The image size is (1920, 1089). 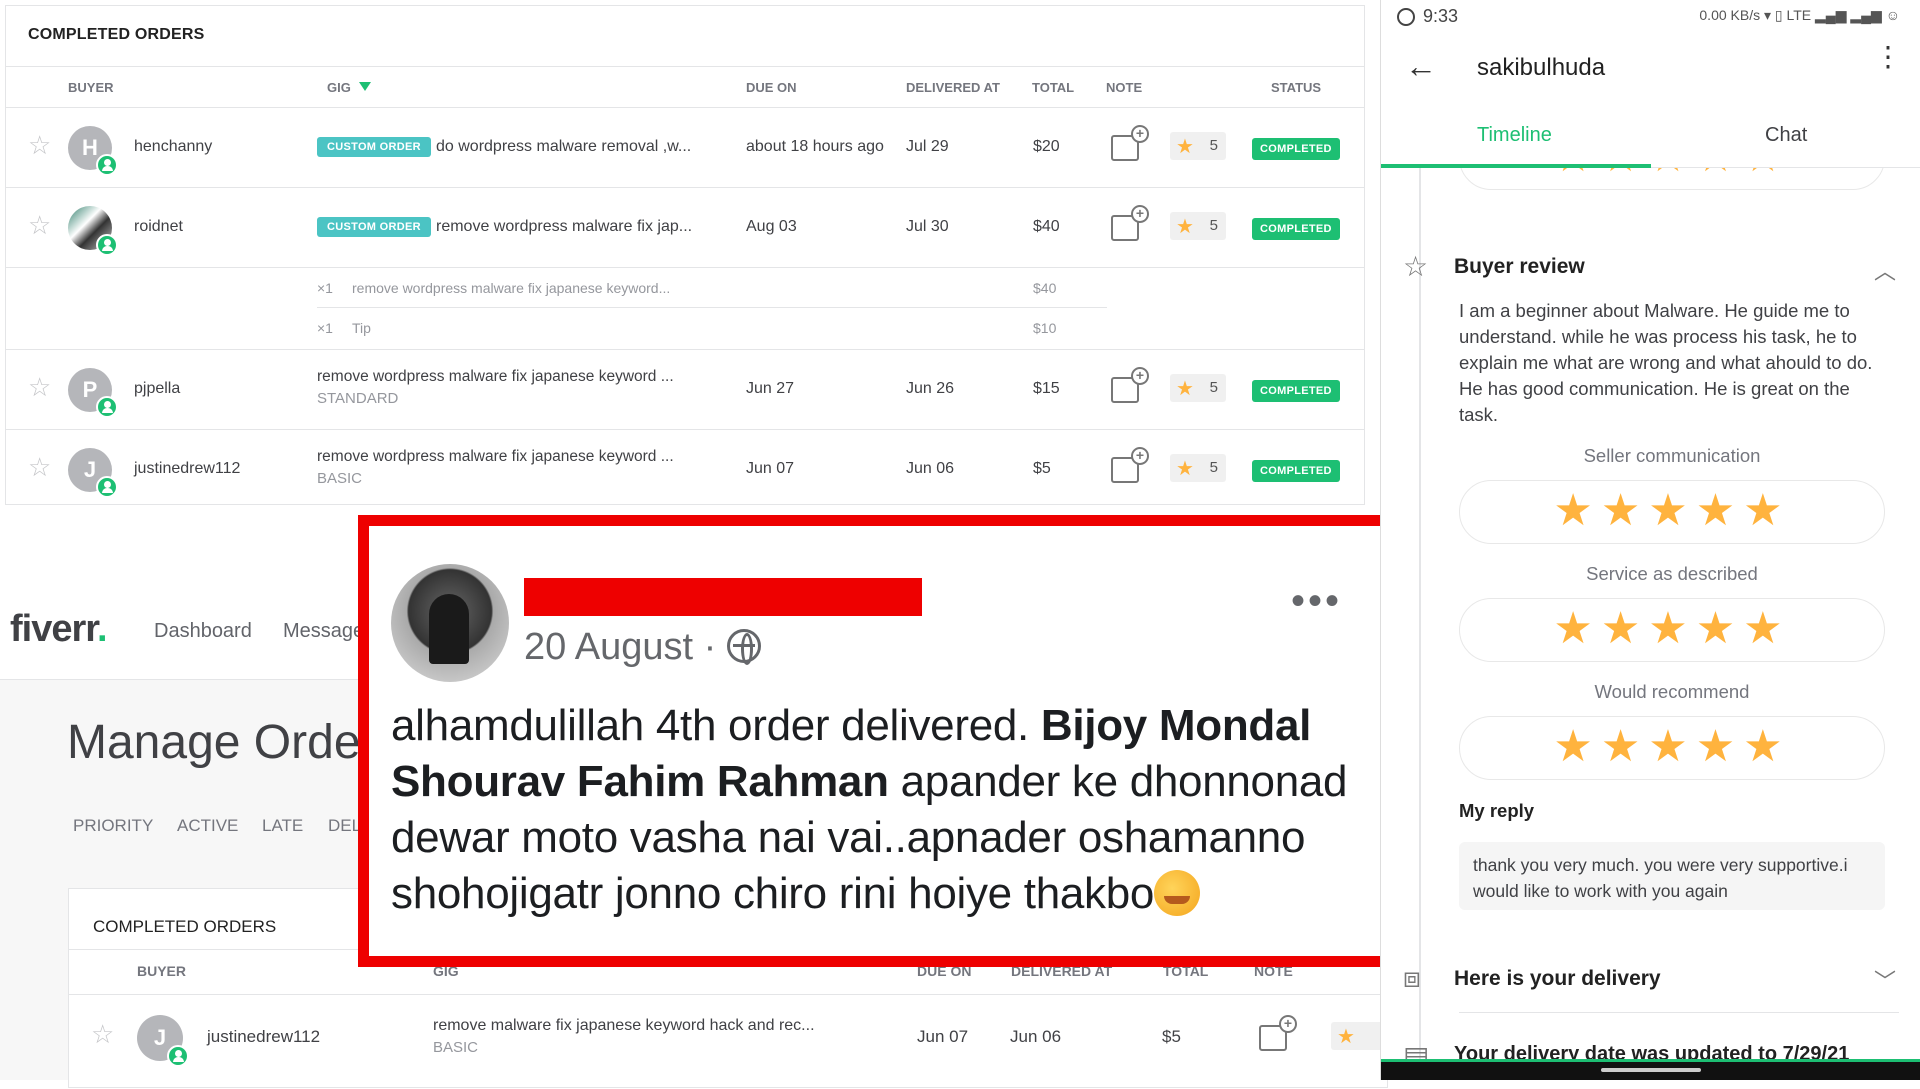 I want to click on chat-username: sakibulhuda, so click(x=1541, y=67).